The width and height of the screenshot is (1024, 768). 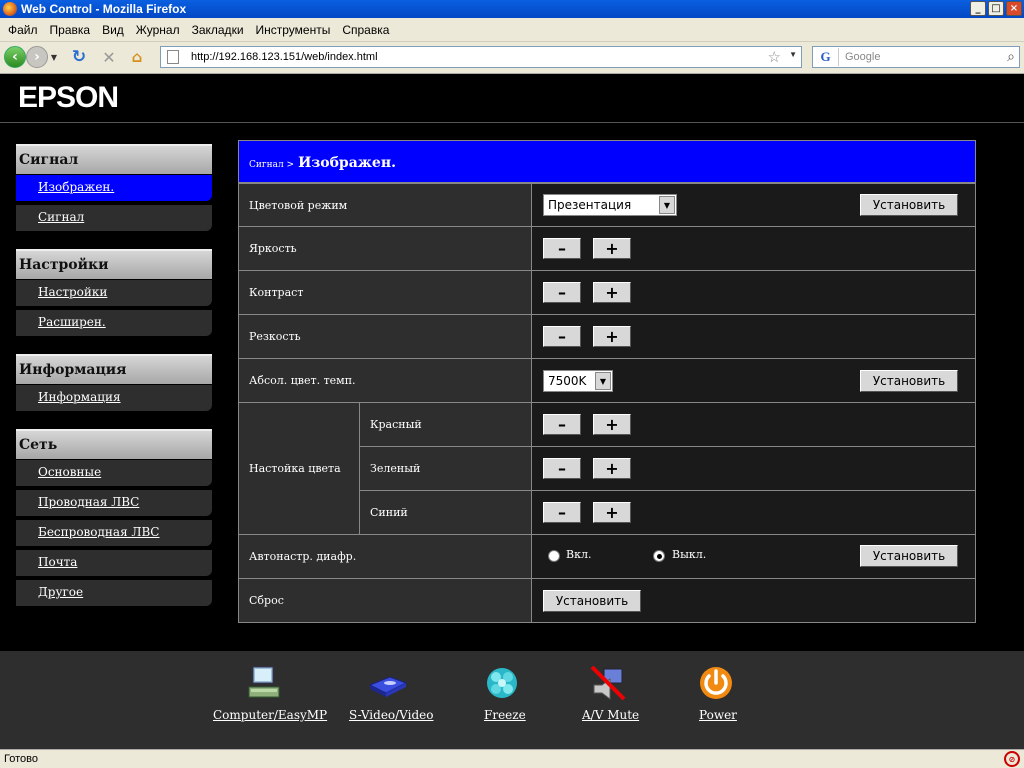 What do you see at coordinates (612, 468) in the screenshot?
I see `green-plus-button: +` at bounding box center [612, 468].